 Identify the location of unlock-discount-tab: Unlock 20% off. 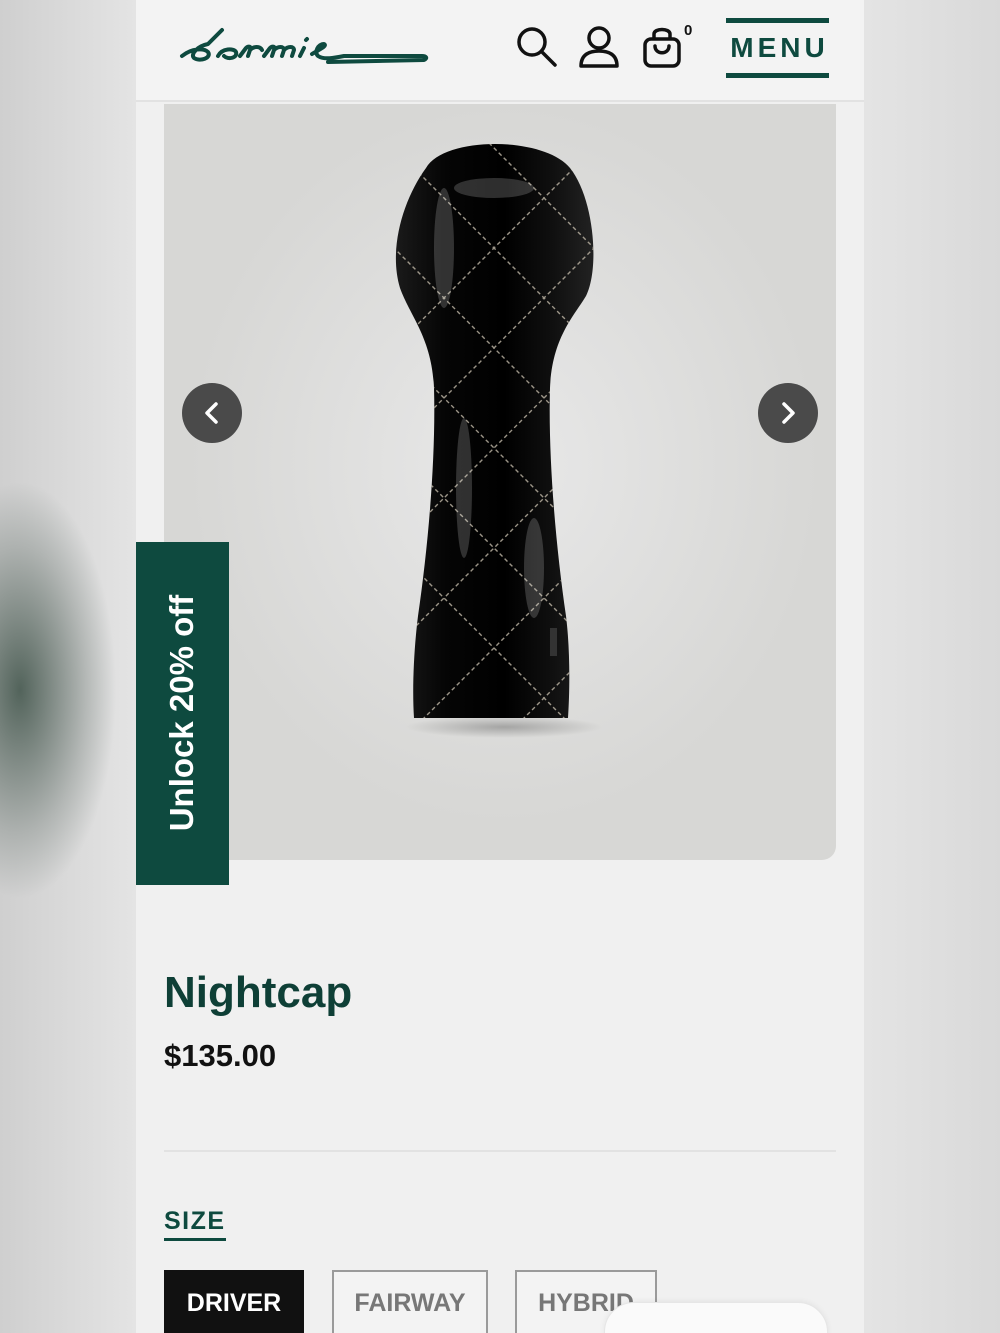
(182, 713).